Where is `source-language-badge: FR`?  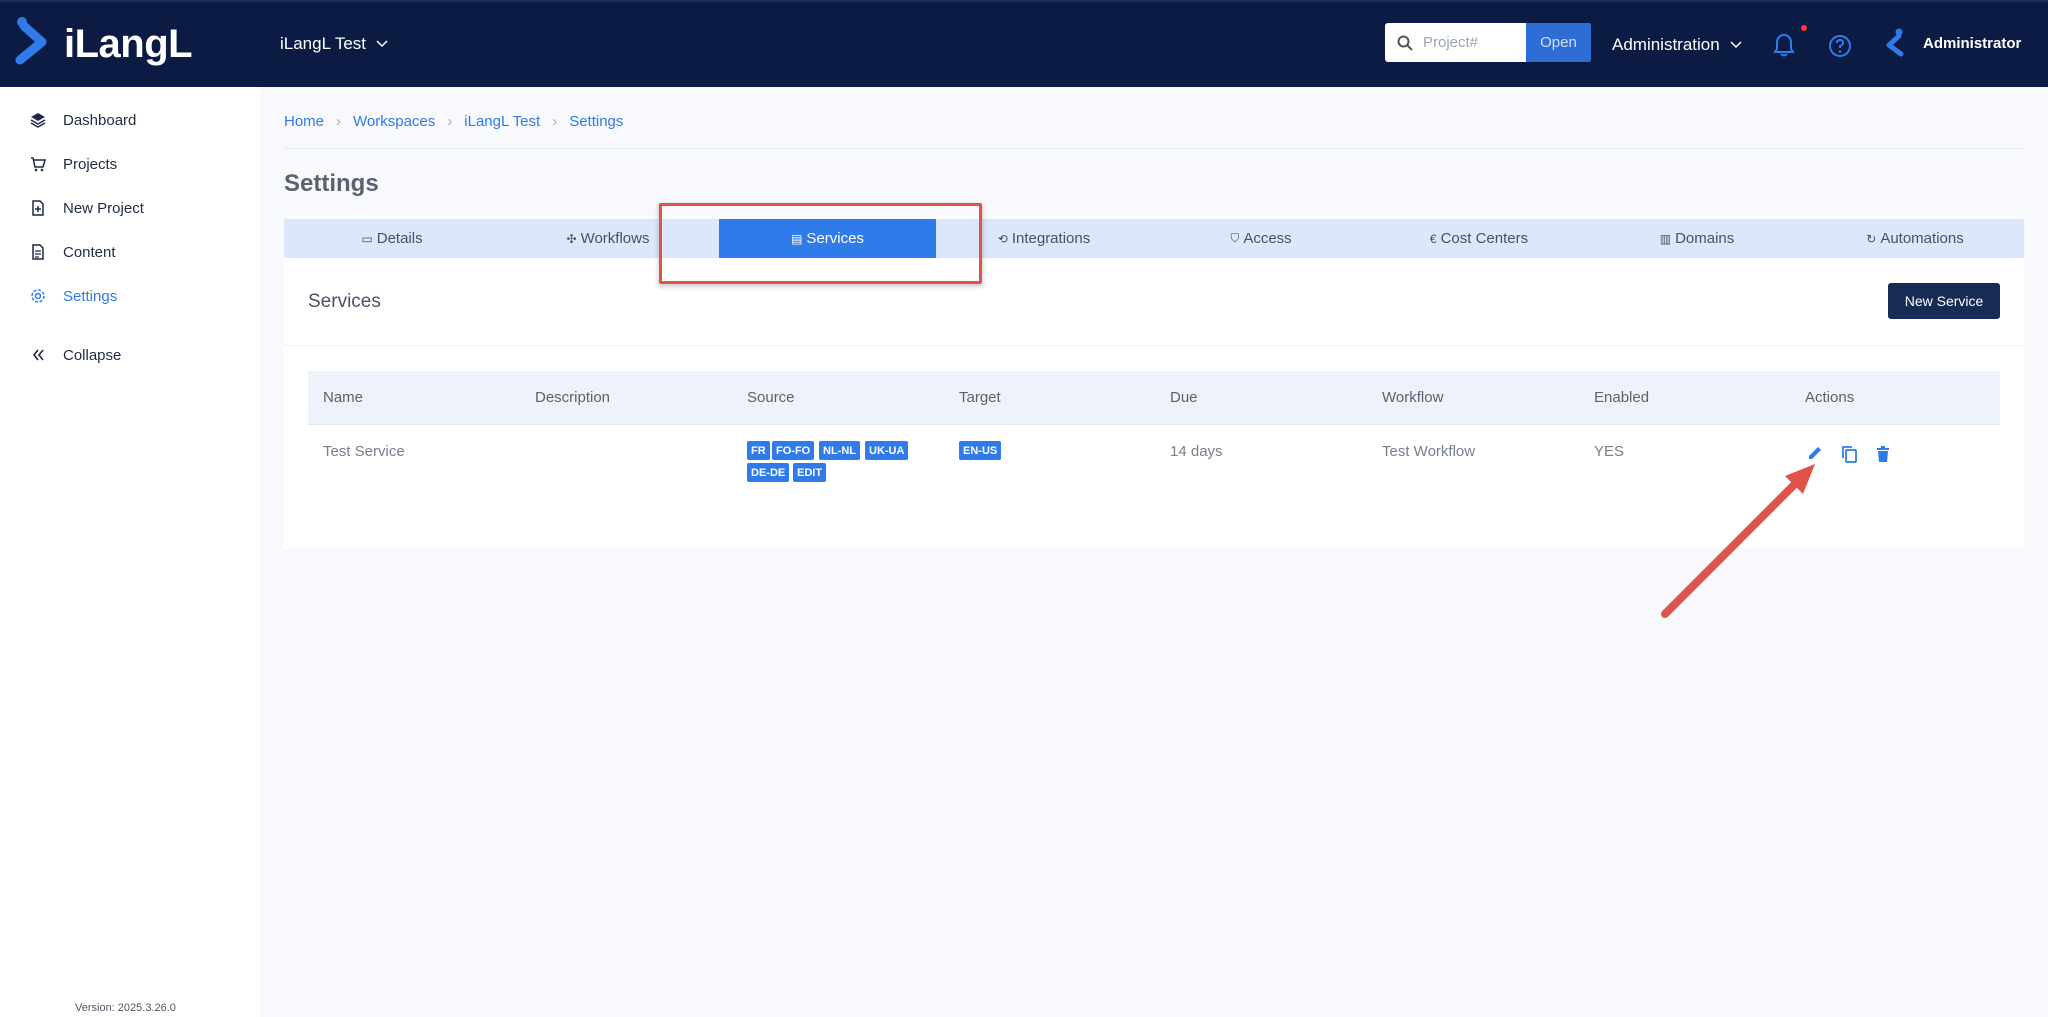
source-language-badge: FR is located at coordinates (758, 450).